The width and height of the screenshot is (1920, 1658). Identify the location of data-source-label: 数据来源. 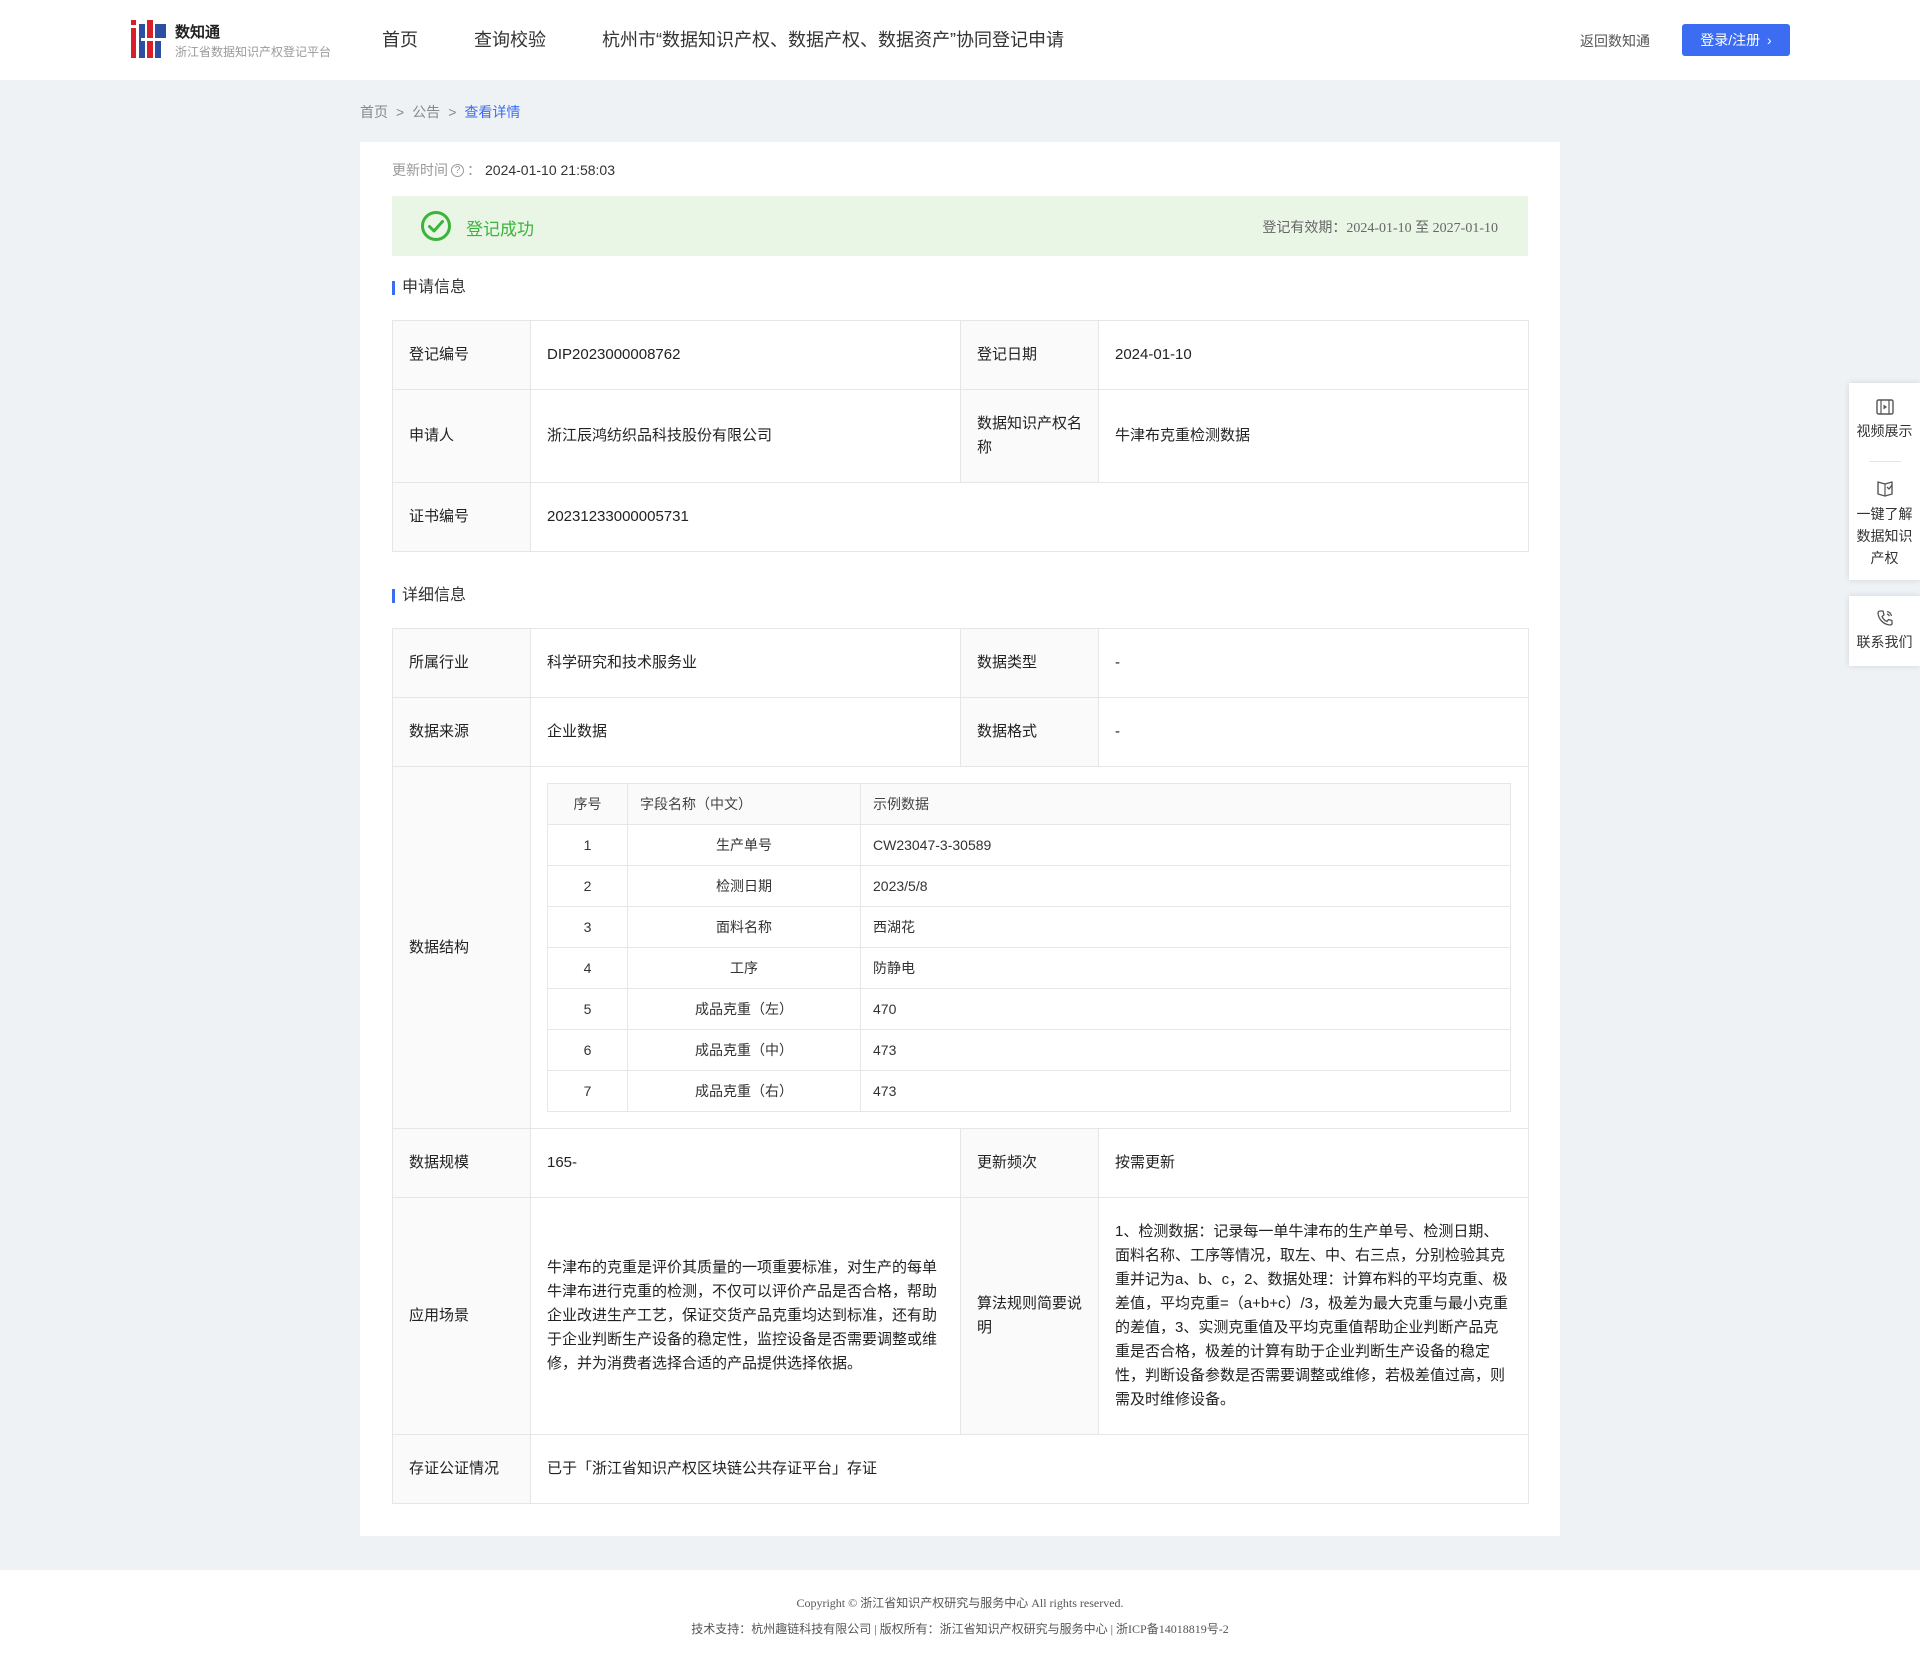
(461, 732).